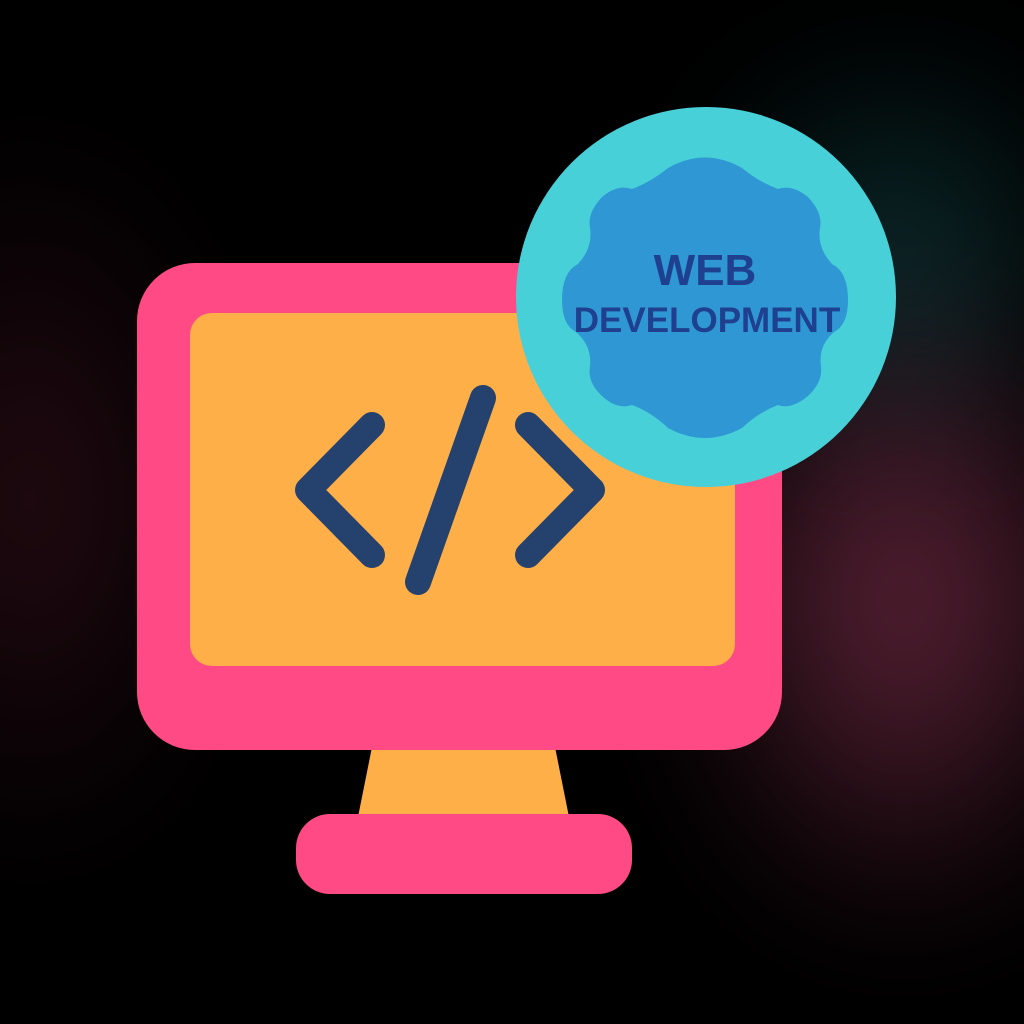  What do you see at coordinates (705, 270) in the screenshot?
I see `badge-title-line1: WEB` at bounding box center [705, 270].